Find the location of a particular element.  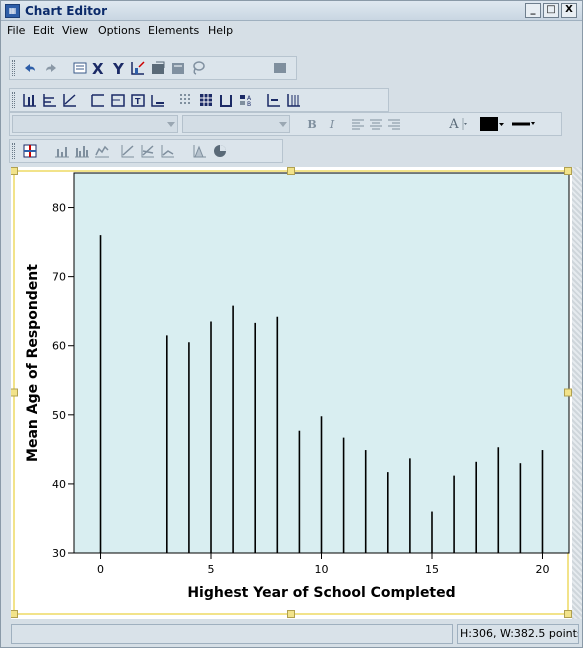

minimize-button: _ is located at coordinates (533, 10).